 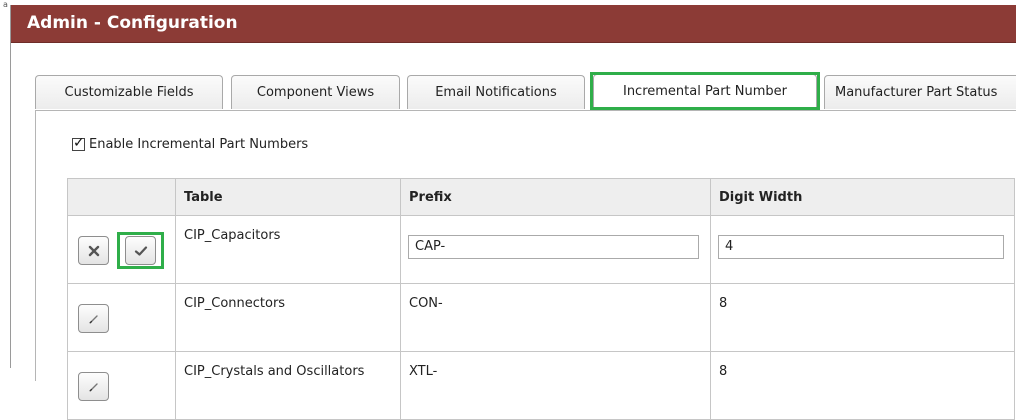 What do you see at coordinates (553, 247) in the screenshot?
I see `prefix-input: CAP-` at bounding box center [553, 247].